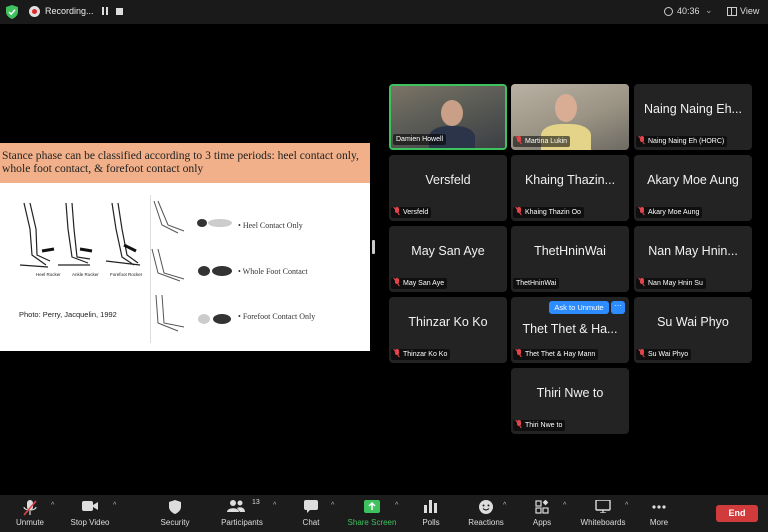 Image resolution: width=768 pixels, height=532 pixels. What do you see at coordinates (570, 393) in the screenshot?
I see `participant-display-name: Thiri Nwe to` at bounding box center [570, 393].